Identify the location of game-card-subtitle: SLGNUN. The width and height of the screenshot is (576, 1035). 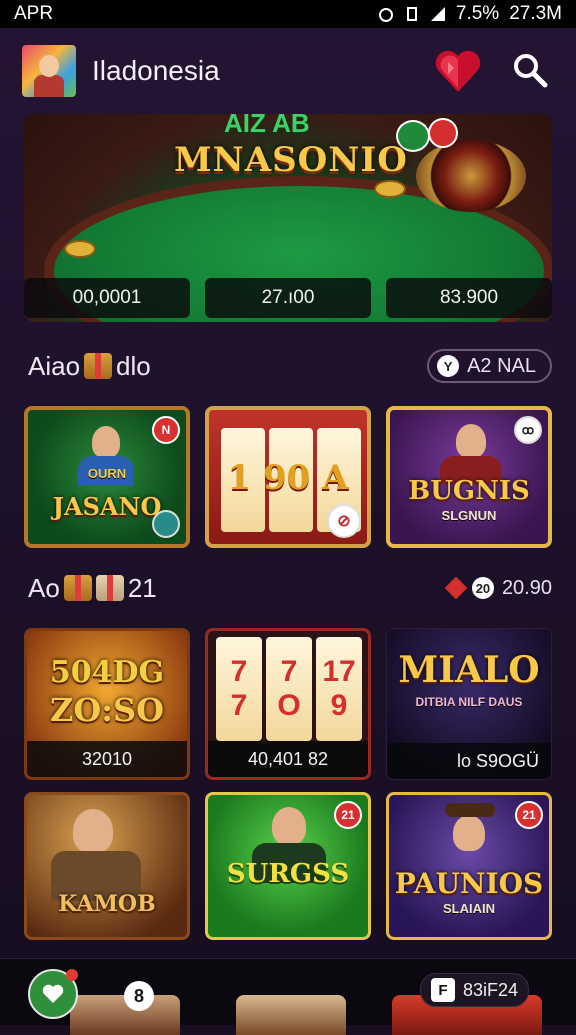
(469, 515).